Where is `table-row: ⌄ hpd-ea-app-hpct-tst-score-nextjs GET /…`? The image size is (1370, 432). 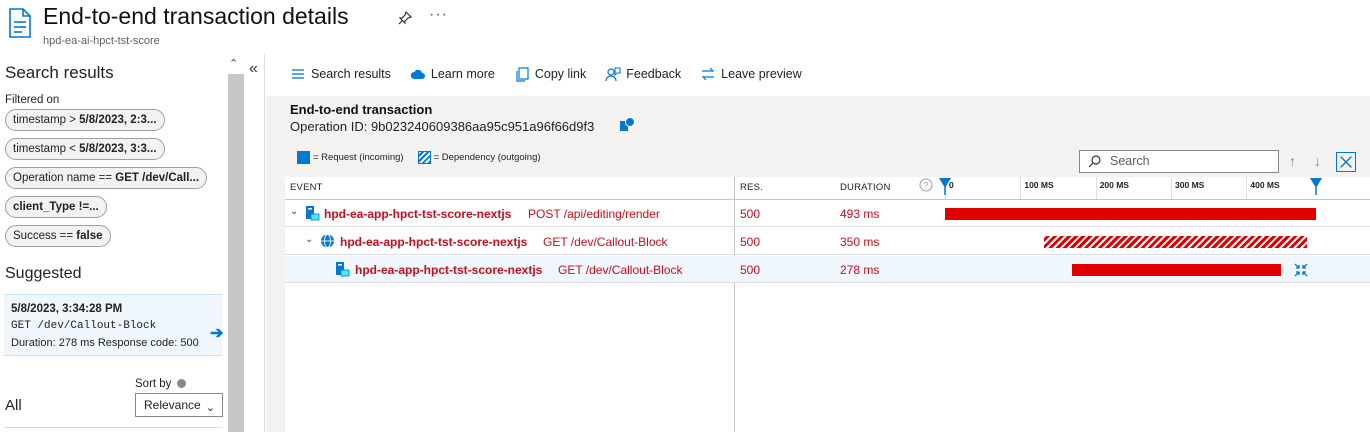 table-row: ⌄ hpd-ea-app-hpct-tst-score-nextjs GET /… is located at coordinates (827, 241).